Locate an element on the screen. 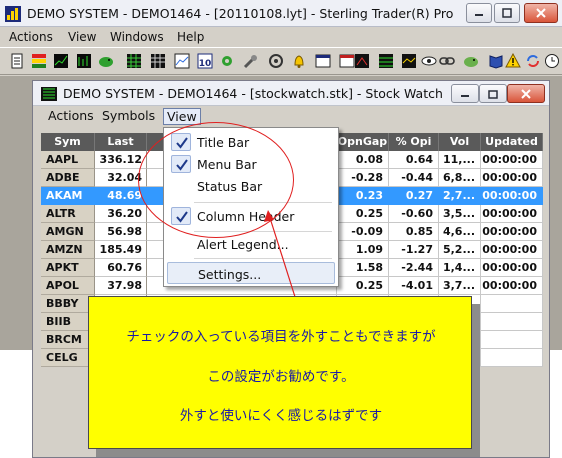 The height and width of the screenshot is (458, 562). color-bars-icon is located at coordinates (39, 61).